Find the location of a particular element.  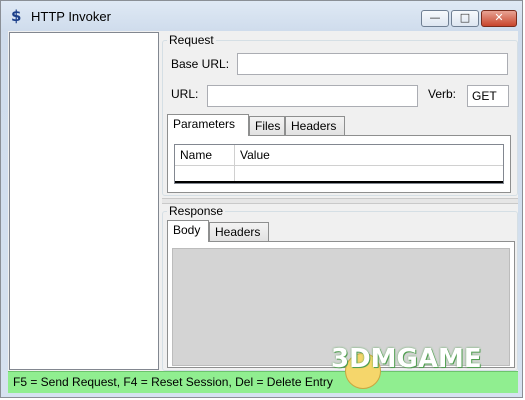

grid-cell-name is located at coordinates (205, 173).